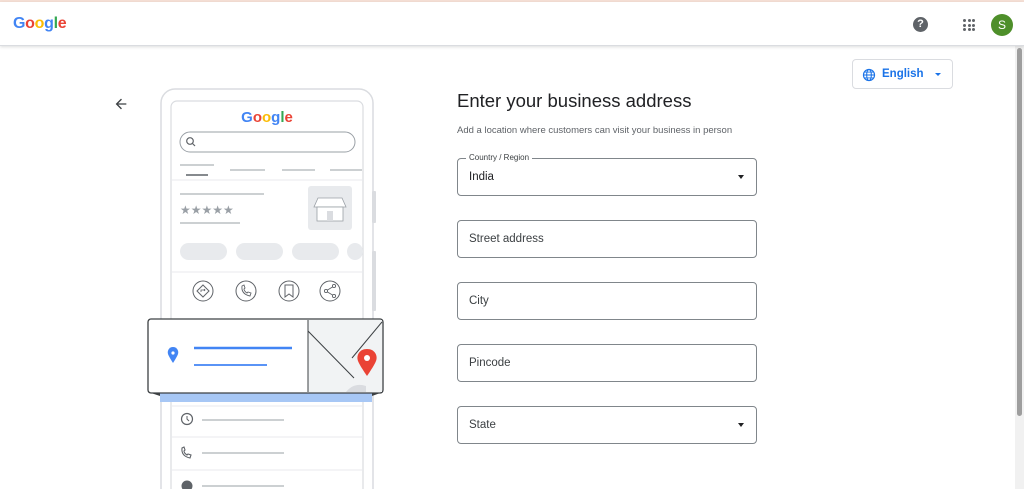 This screenshot has height=489, width=1024. I want to click on account-avatar: S, so click(1002, 25).